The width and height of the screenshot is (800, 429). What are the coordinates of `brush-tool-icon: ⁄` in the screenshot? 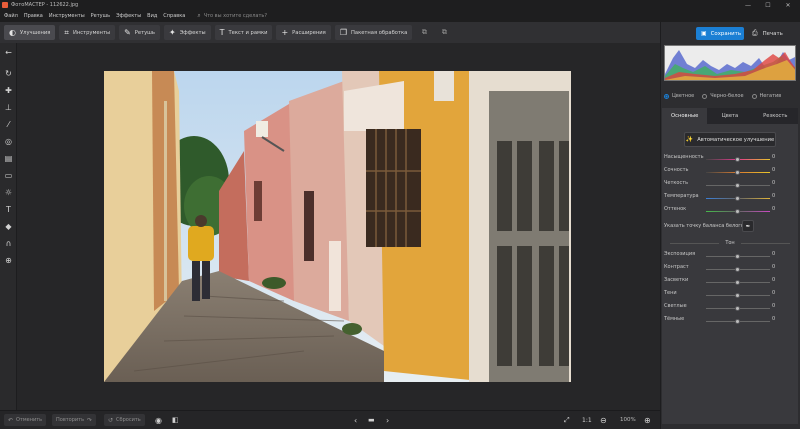 It's located at (8, 124).